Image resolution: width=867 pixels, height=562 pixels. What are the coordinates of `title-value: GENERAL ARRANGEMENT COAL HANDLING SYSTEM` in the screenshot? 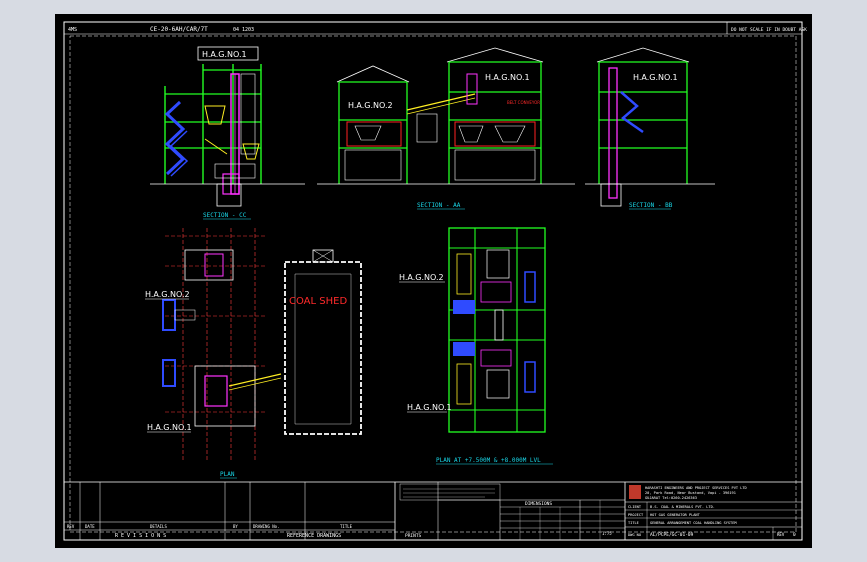 It's located at (693, 523).